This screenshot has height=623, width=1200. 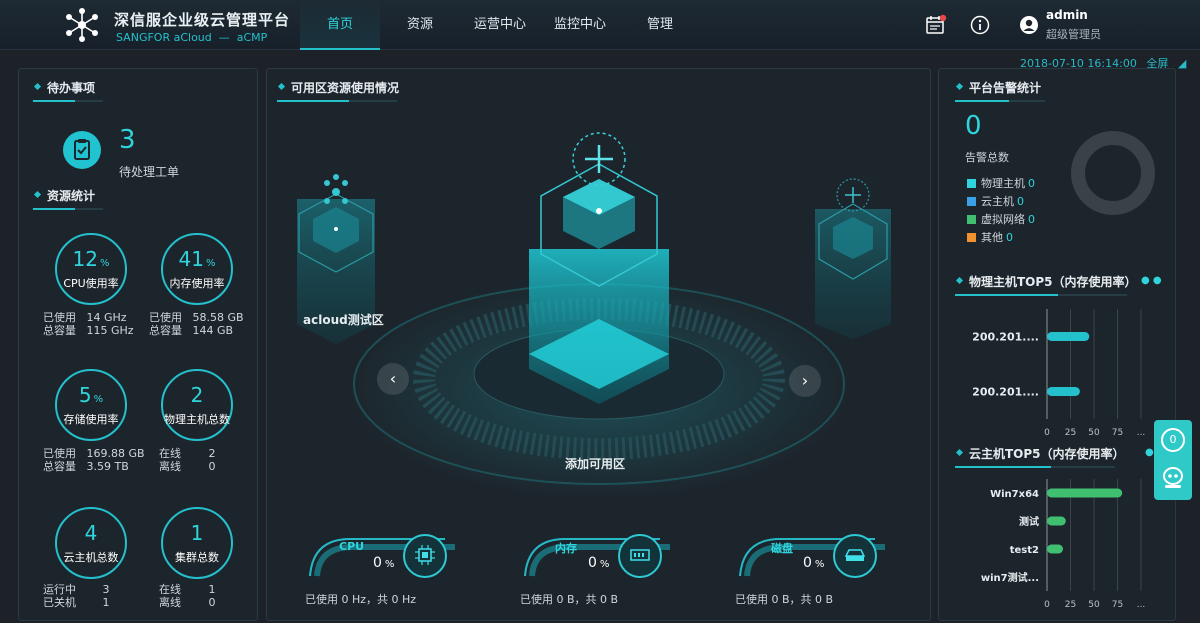 I want to click on user-avatar-icon, so click(x=1029, y=25).